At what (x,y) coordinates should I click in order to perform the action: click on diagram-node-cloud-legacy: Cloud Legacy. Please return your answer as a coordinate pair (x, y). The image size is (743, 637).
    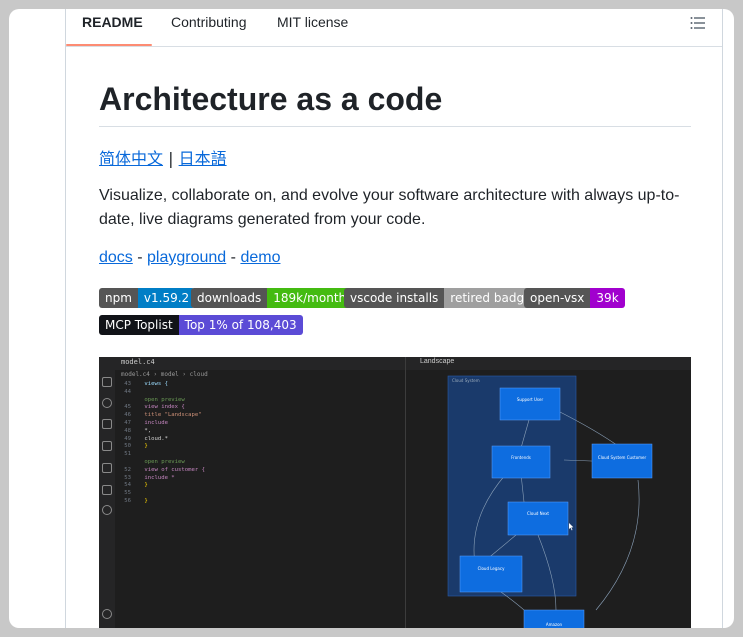
    Looking at the image, I should click on (491, 574).